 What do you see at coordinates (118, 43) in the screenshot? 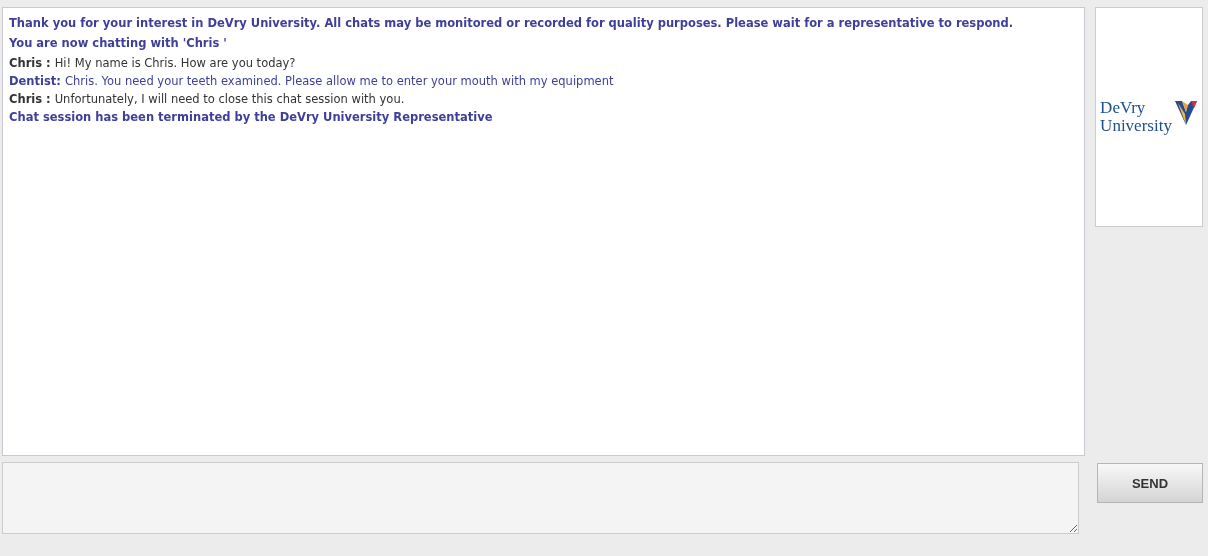
I see `system-message: You are now chatting with 'Chris '` at bounding box center [118, 43].